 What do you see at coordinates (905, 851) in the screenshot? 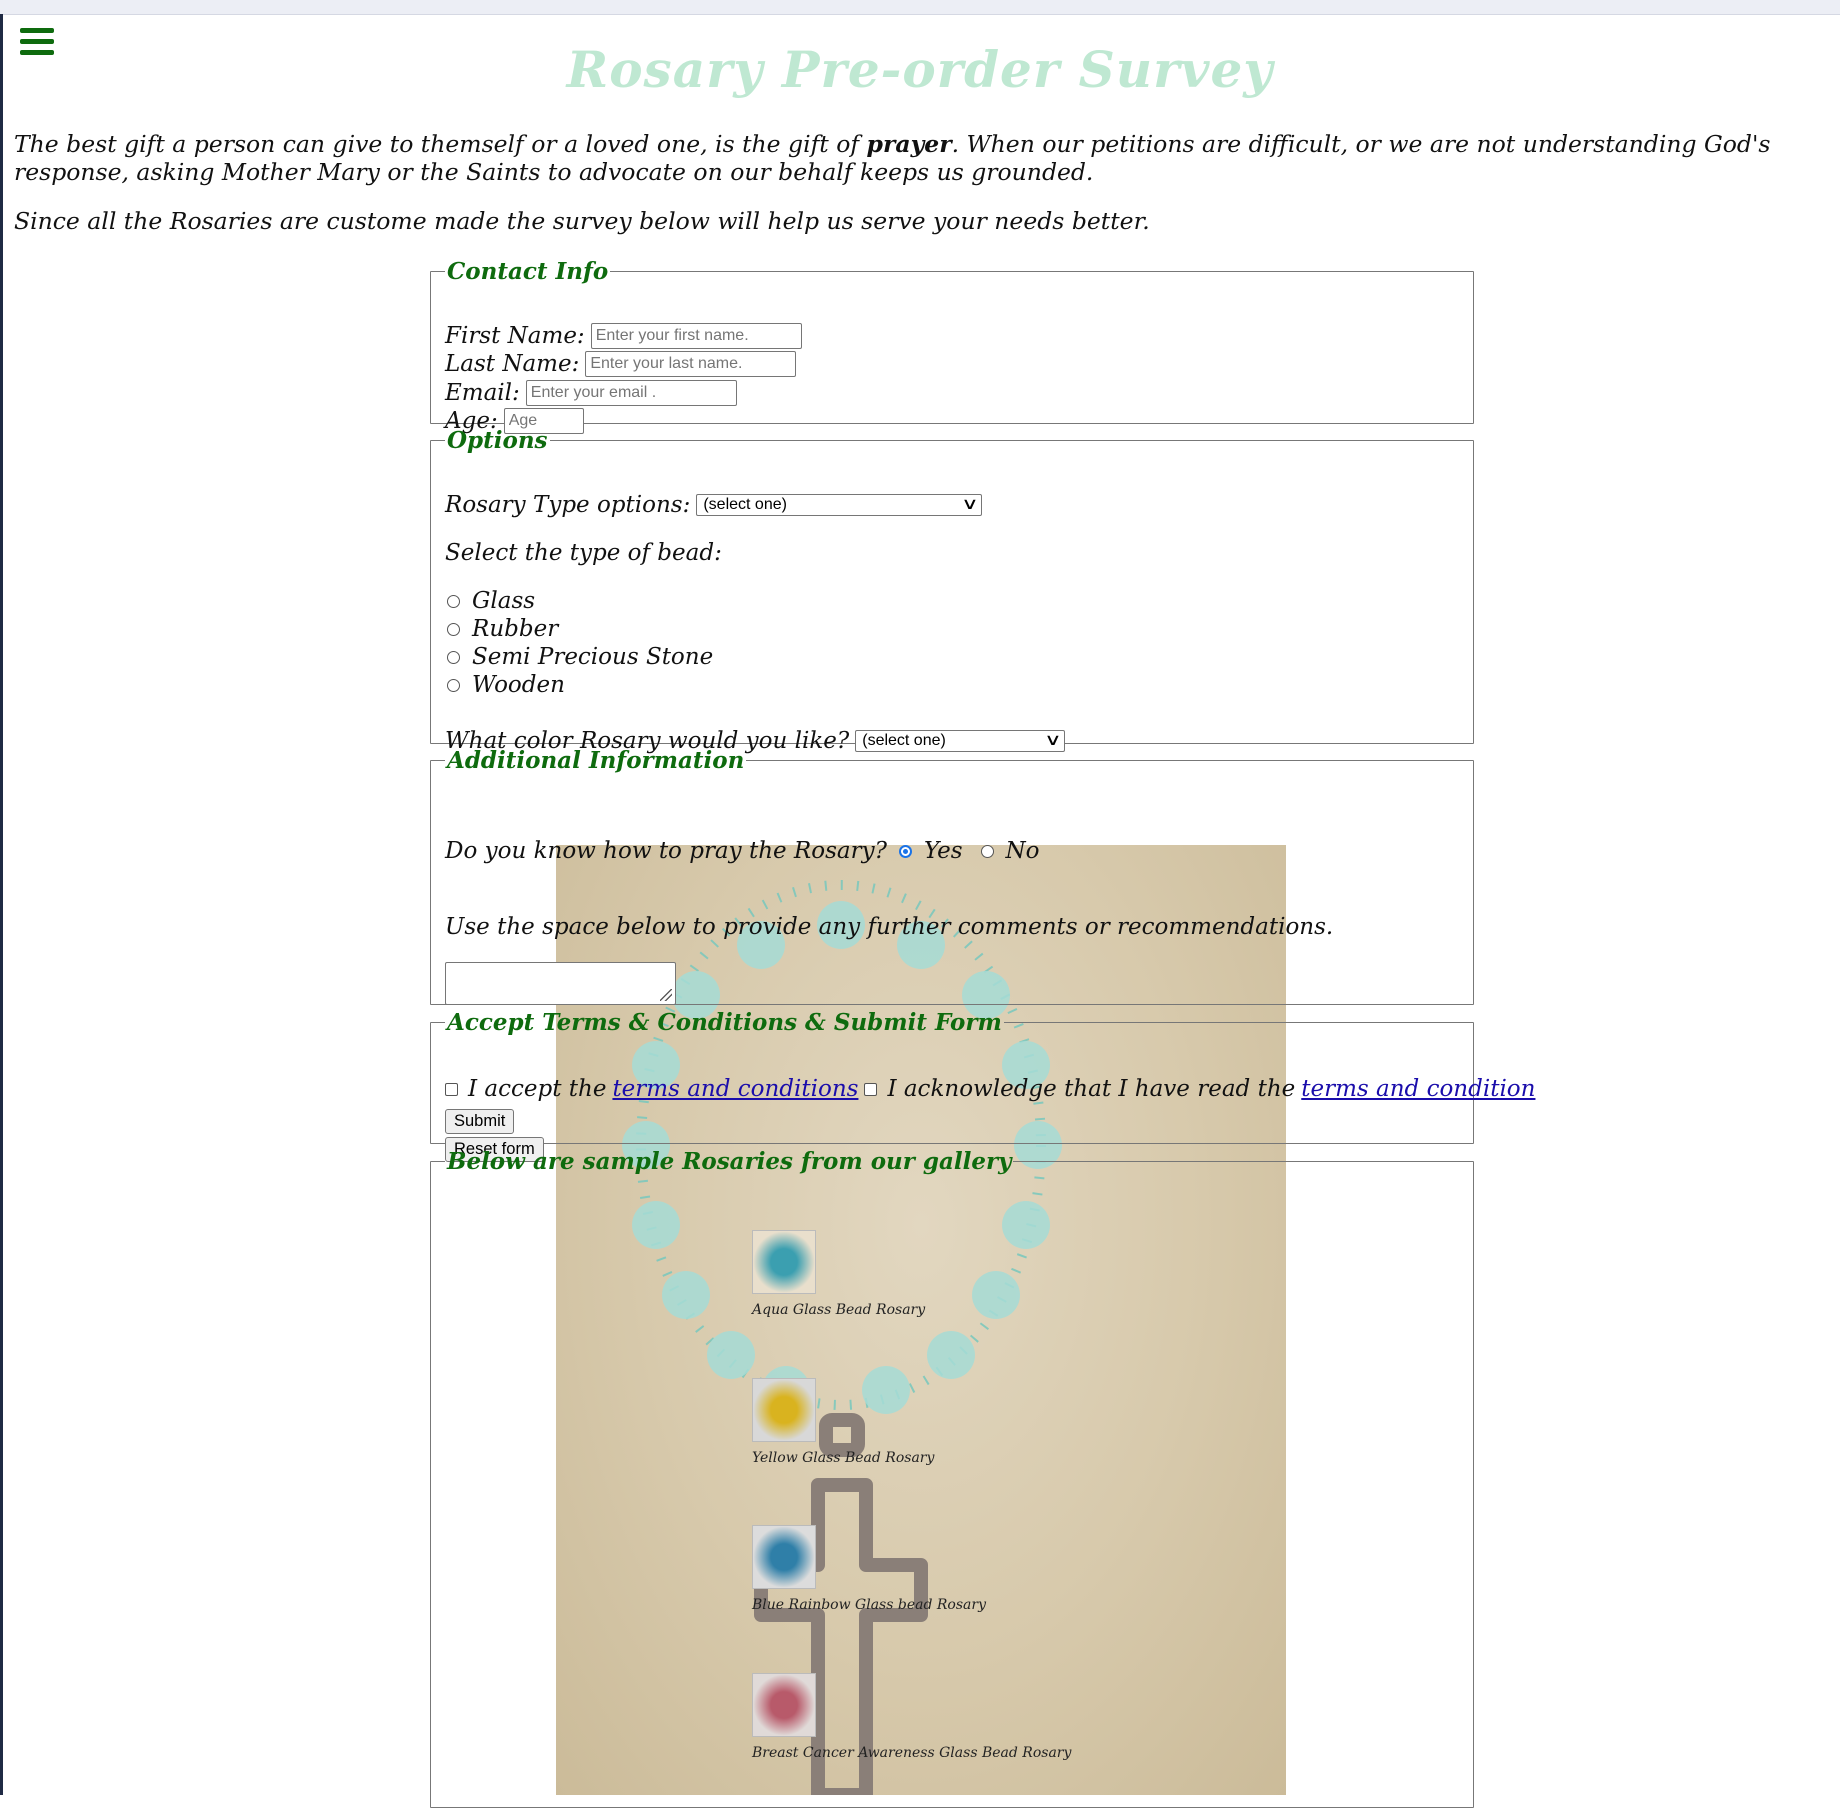
I see `yes-radio-icon` at bounding box center [905, 851].